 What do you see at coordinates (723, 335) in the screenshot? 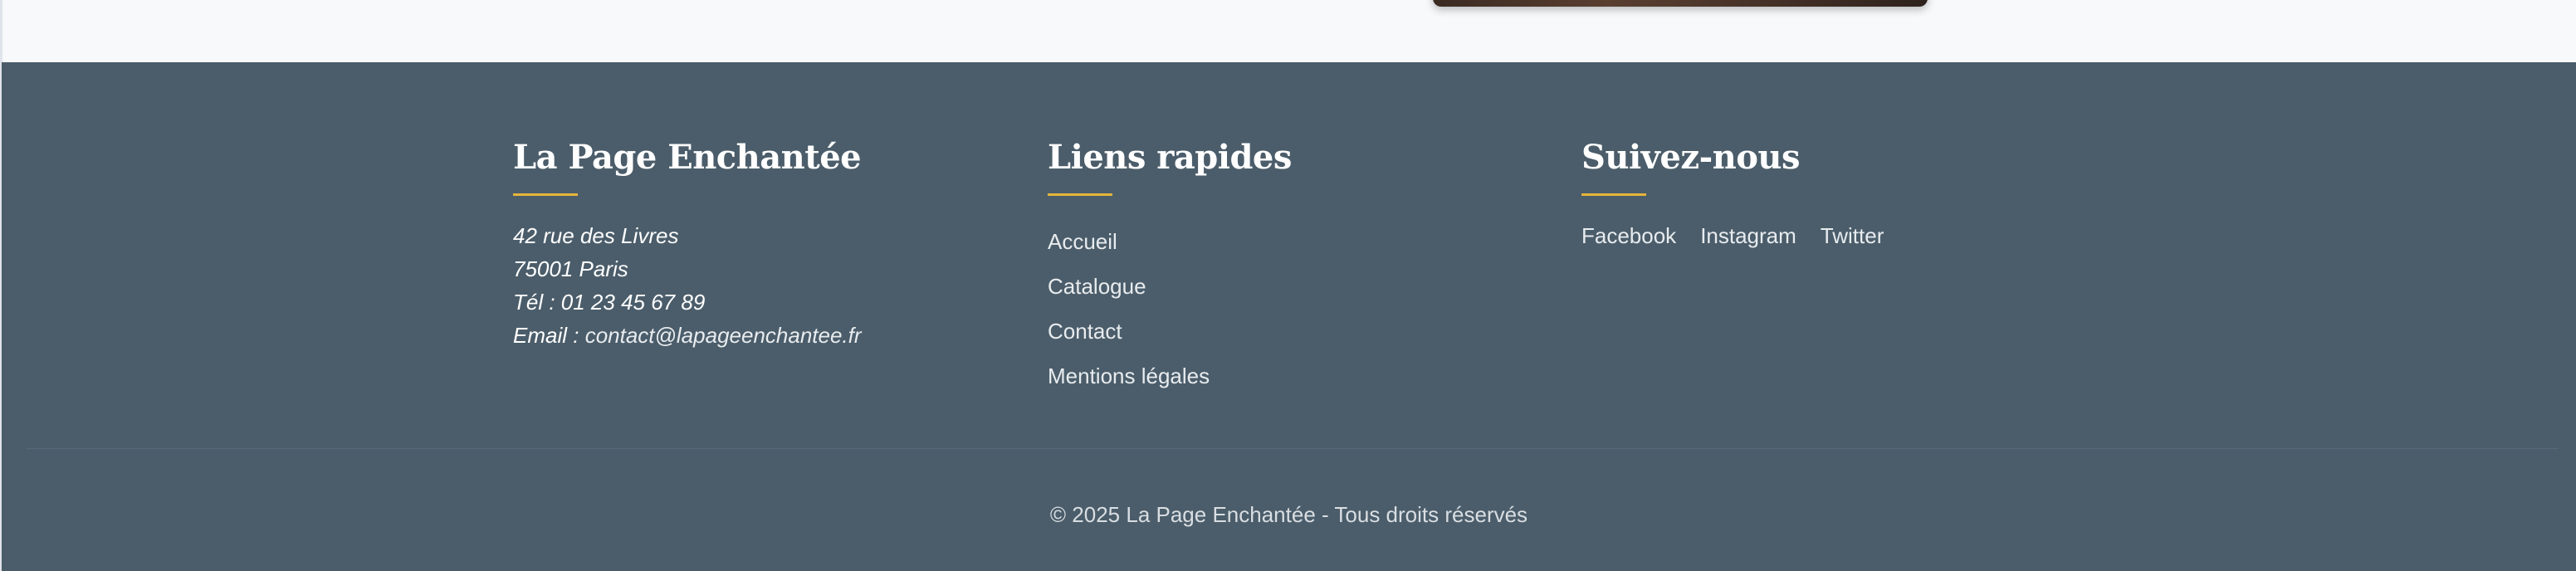
I see `email-link: contact@lapageenchantee.fr` at bounding box center [723, 335].